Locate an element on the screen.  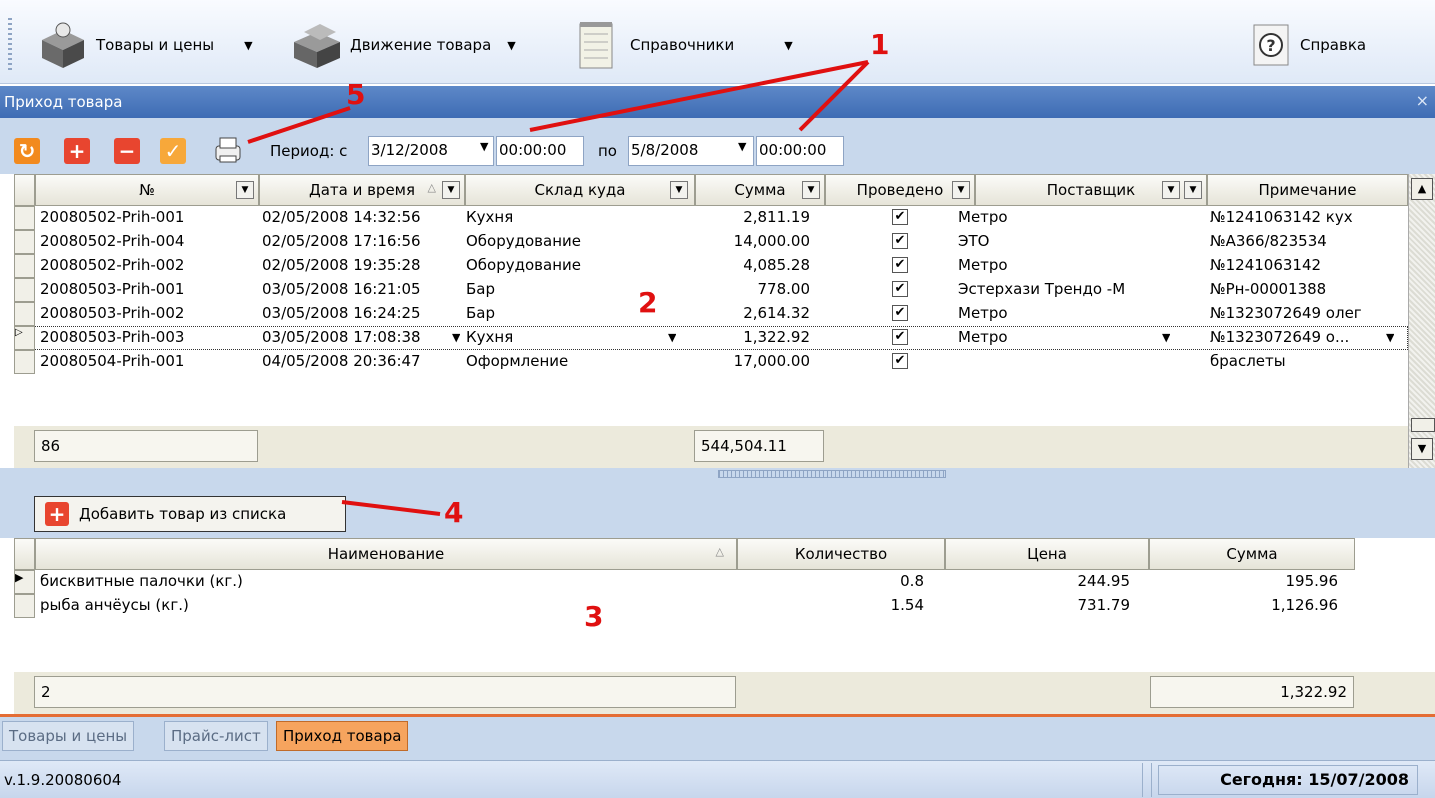
tab-goods-prices: Товары и цены is located at coordinates (68, 736).